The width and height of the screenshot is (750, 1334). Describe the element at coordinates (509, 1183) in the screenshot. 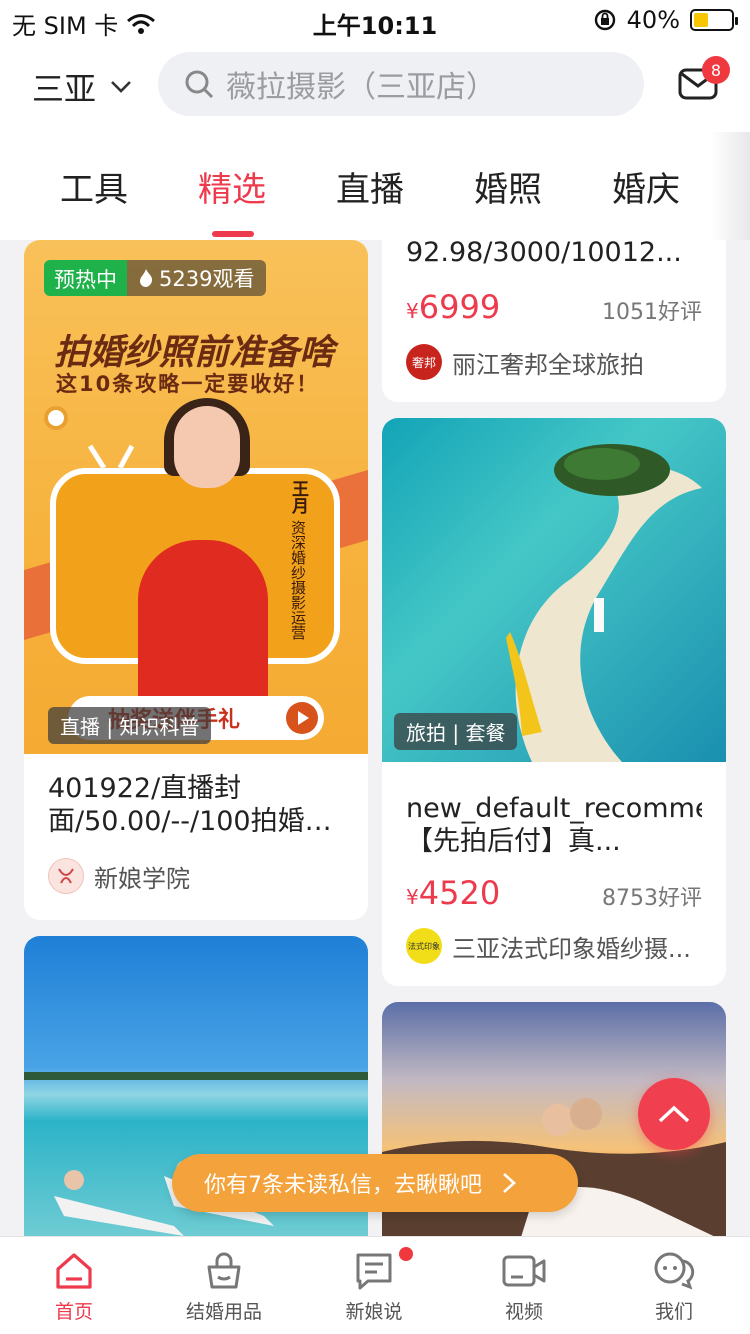

I see `chevron-right-icon` at that location.